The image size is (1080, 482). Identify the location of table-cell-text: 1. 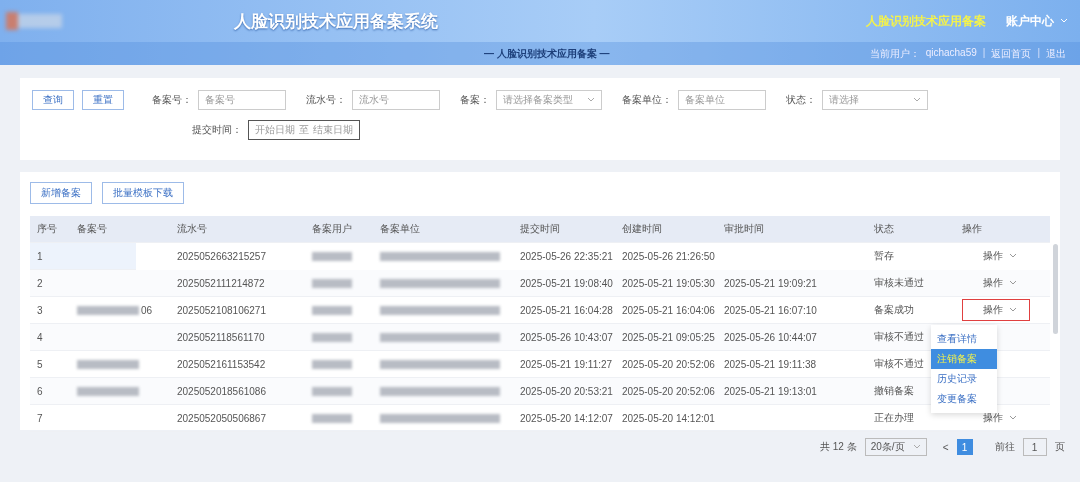
(40, 256).